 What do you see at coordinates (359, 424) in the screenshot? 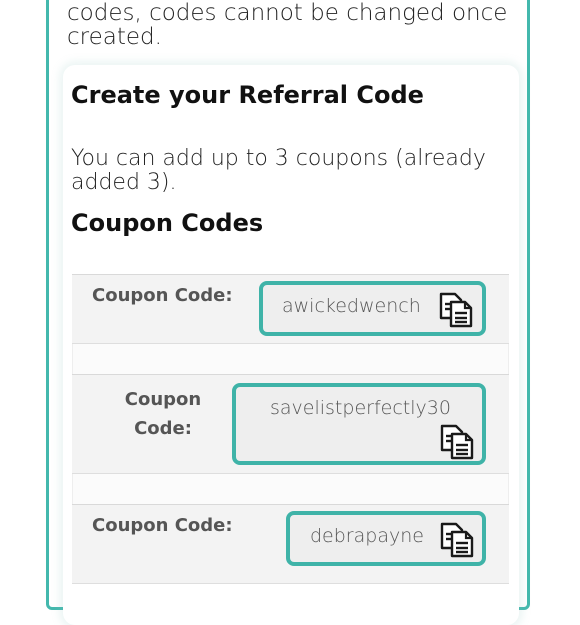
I see `coupon-code-field: savelistperfectly30` at bounding box center [359, 424].